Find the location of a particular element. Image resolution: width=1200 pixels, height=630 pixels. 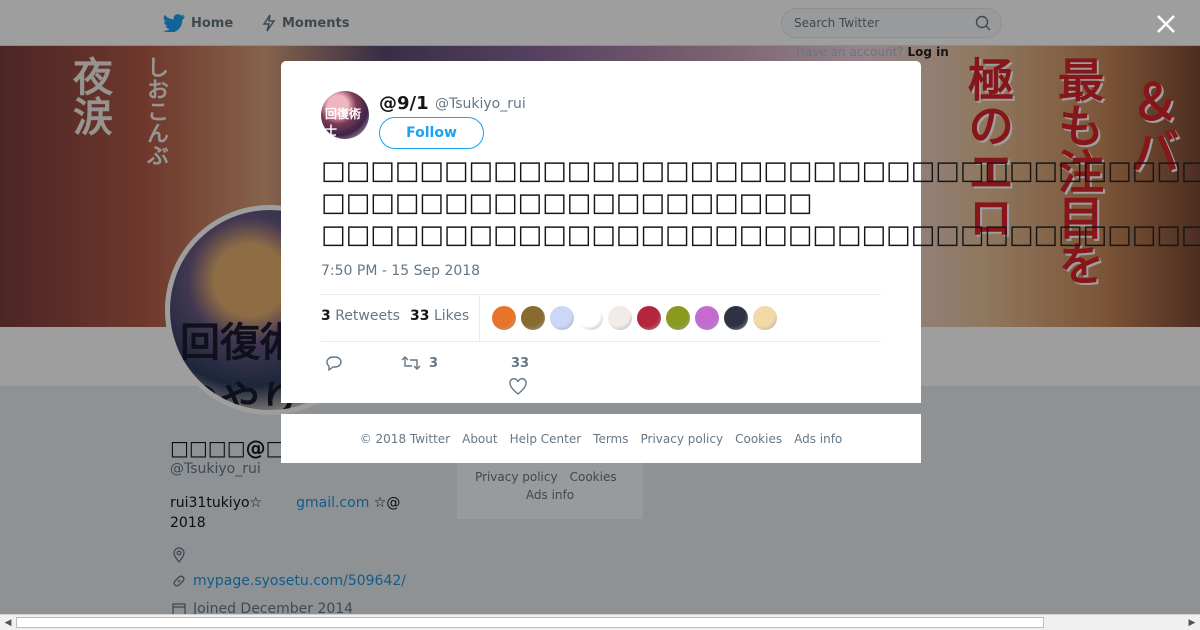

retweet-stat: 3 Retweets is located at coordinates (360, 316).